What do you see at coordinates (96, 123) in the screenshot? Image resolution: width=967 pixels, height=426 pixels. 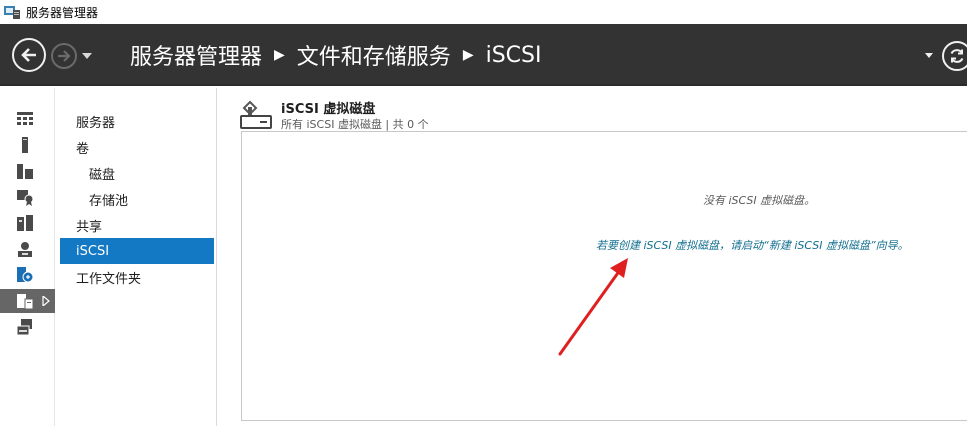 I see `subnav-item-label: 服务器` at bounding box center [96, 123].